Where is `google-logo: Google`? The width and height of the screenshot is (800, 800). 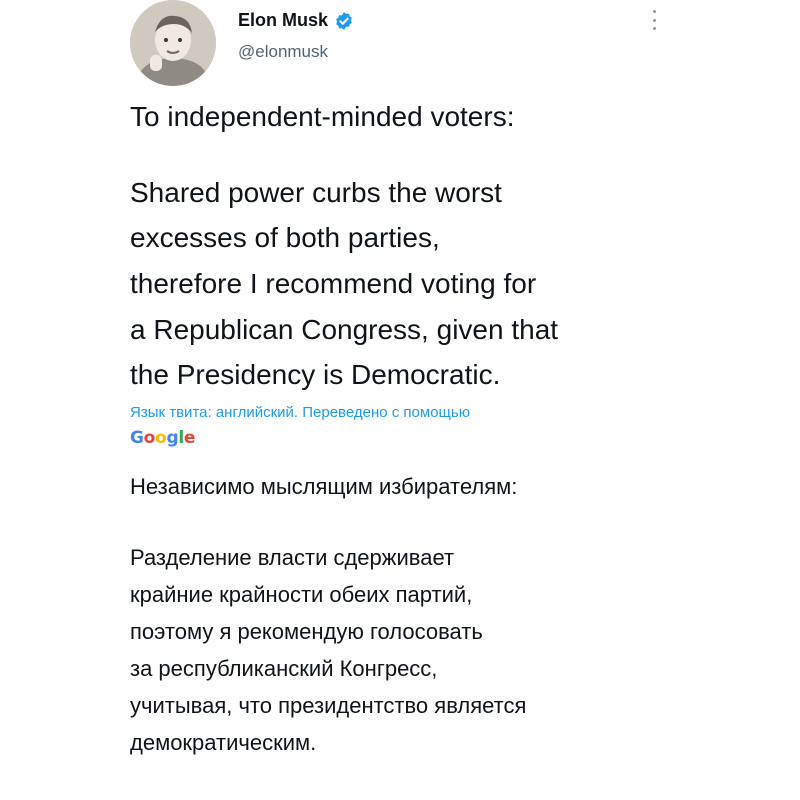
google-logo: Google is located at coordinates (162, 438).